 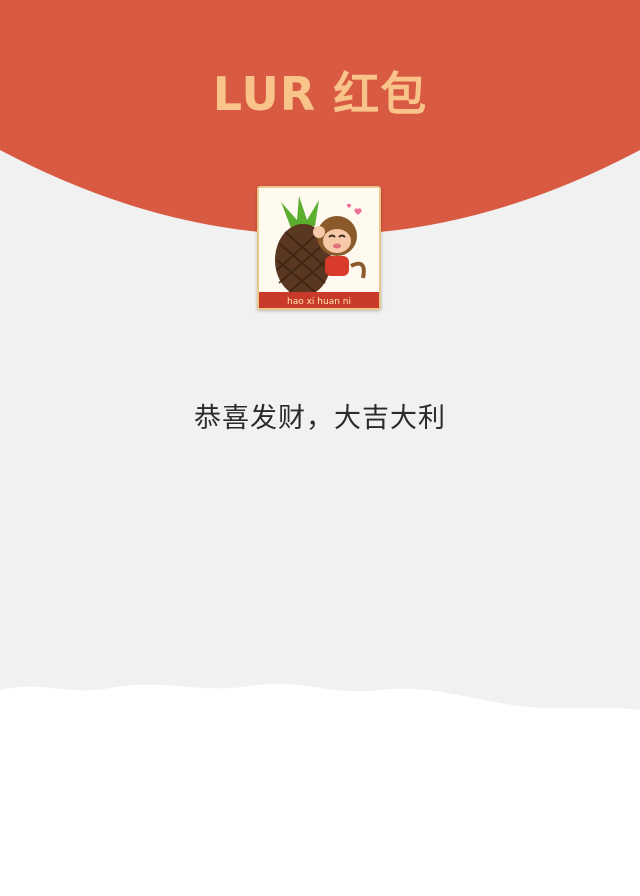 I want to click on greeting-message: 恭喜发财，大吉大利, so click(x=320, y=418).